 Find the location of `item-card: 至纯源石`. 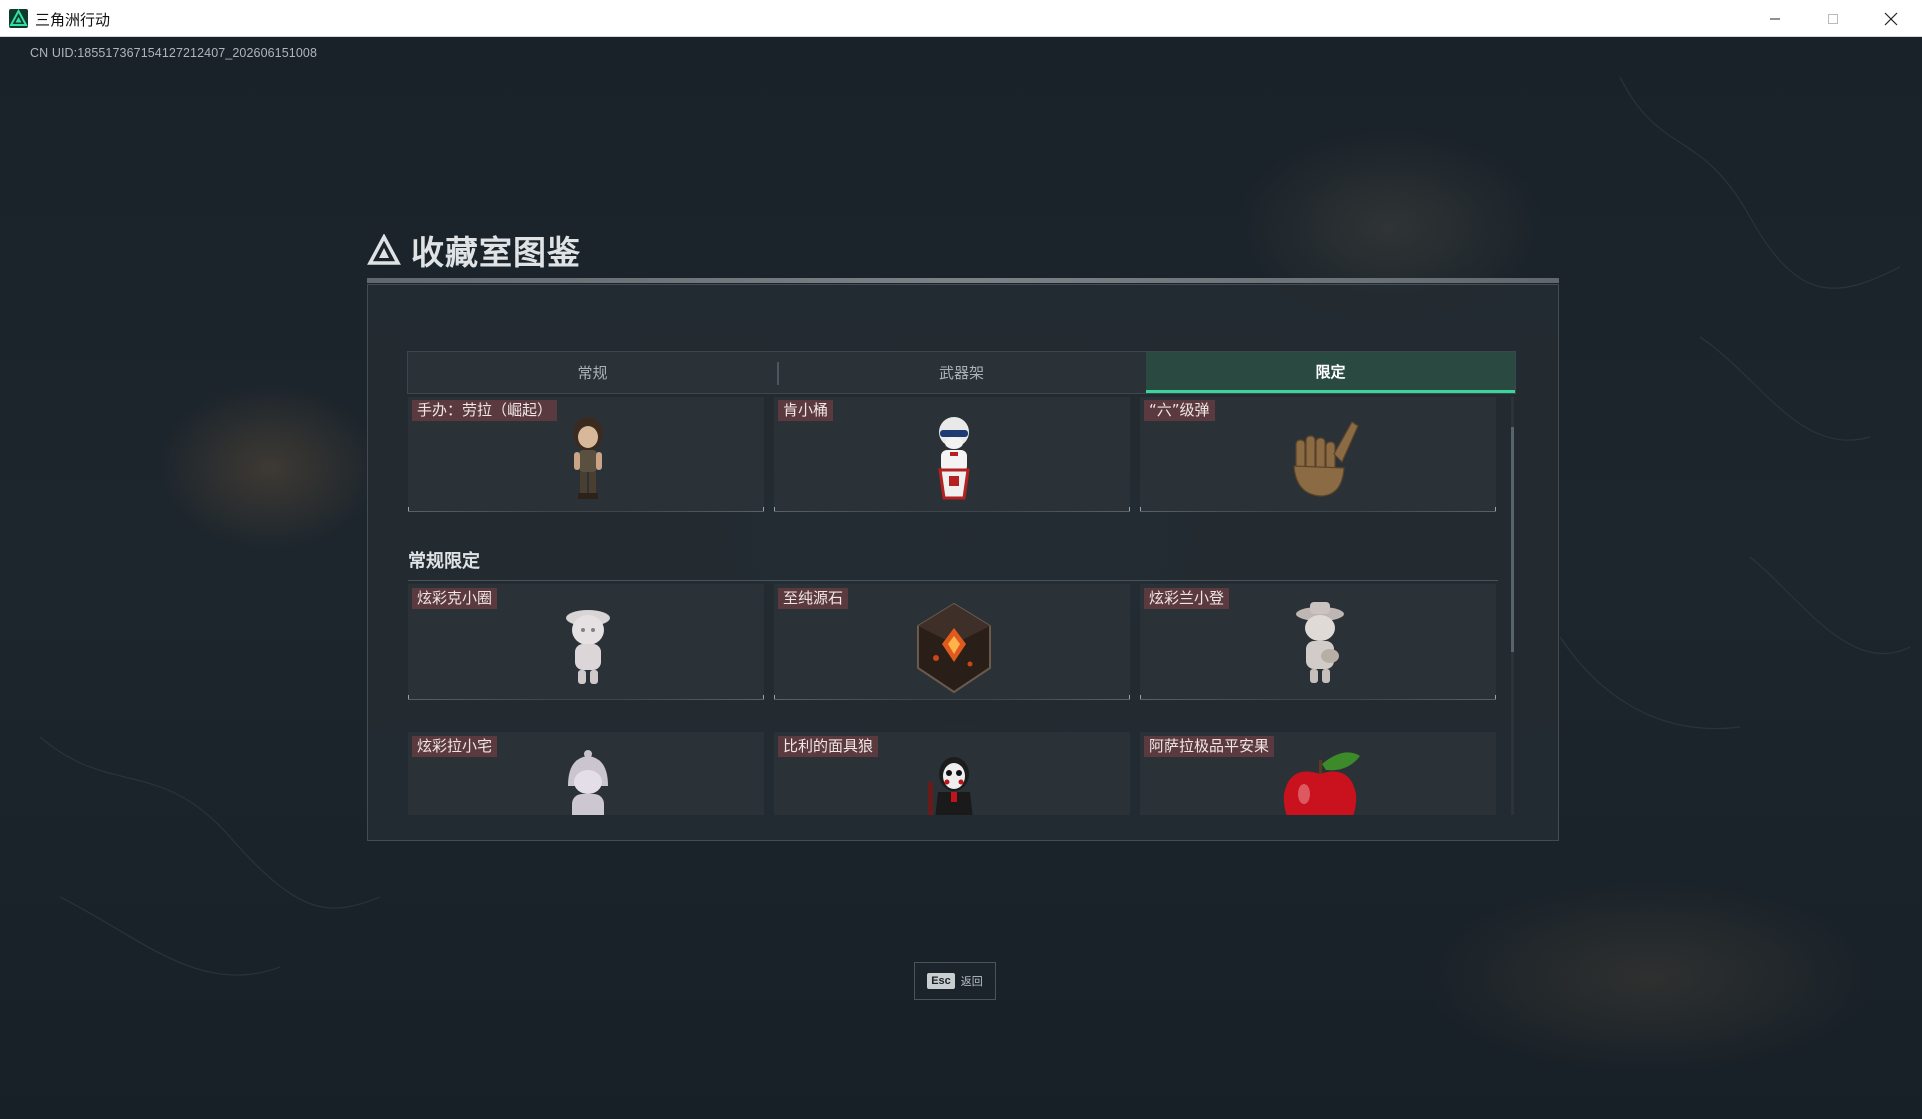

item-card: 至纯源石 is located at coordinates (952, 642).